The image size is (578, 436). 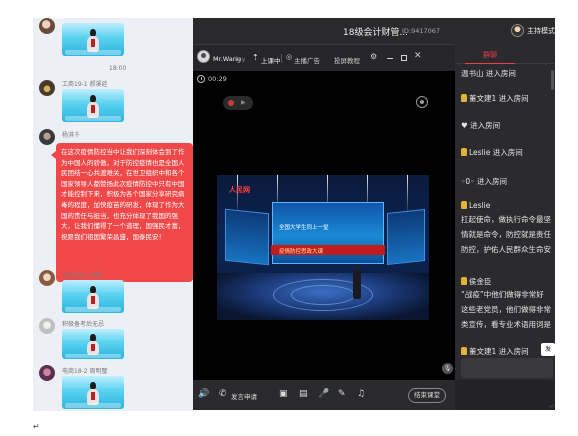 I want to click on microphone-icon: 🎤, so click(x=323, y=394).